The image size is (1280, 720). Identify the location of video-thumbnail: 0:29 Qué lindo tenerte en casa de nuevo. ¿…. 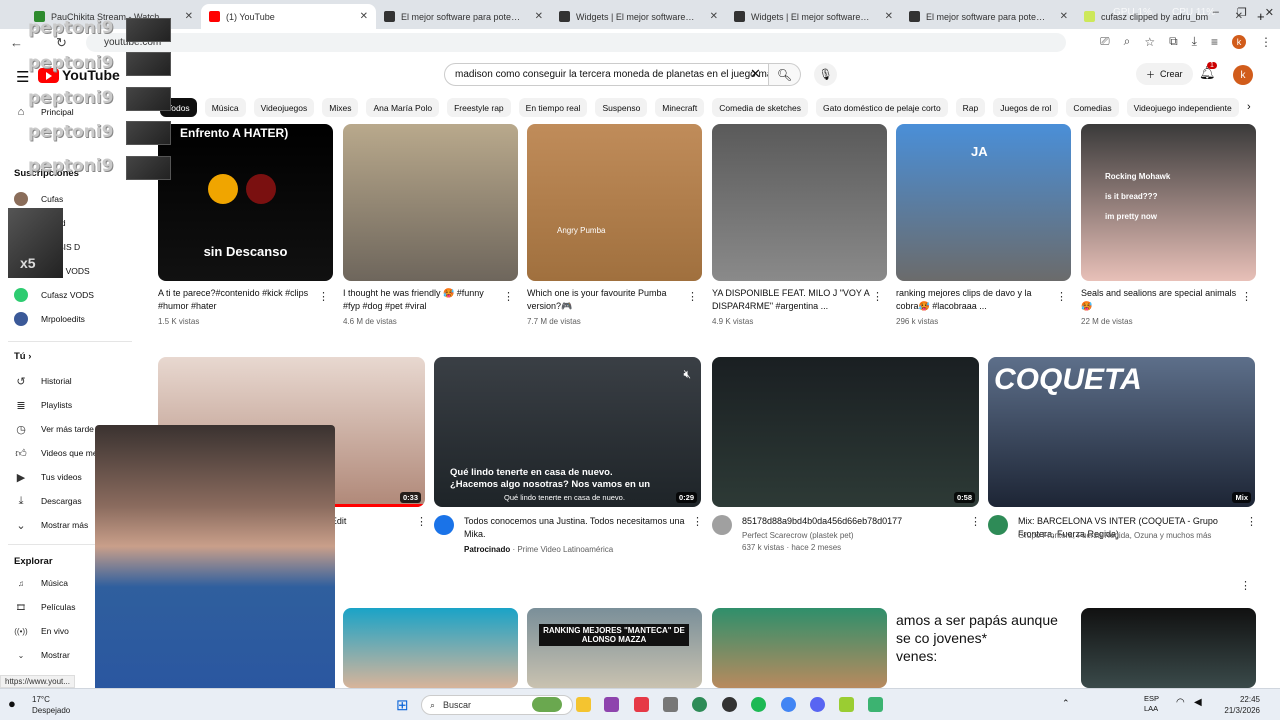
(567, 432).